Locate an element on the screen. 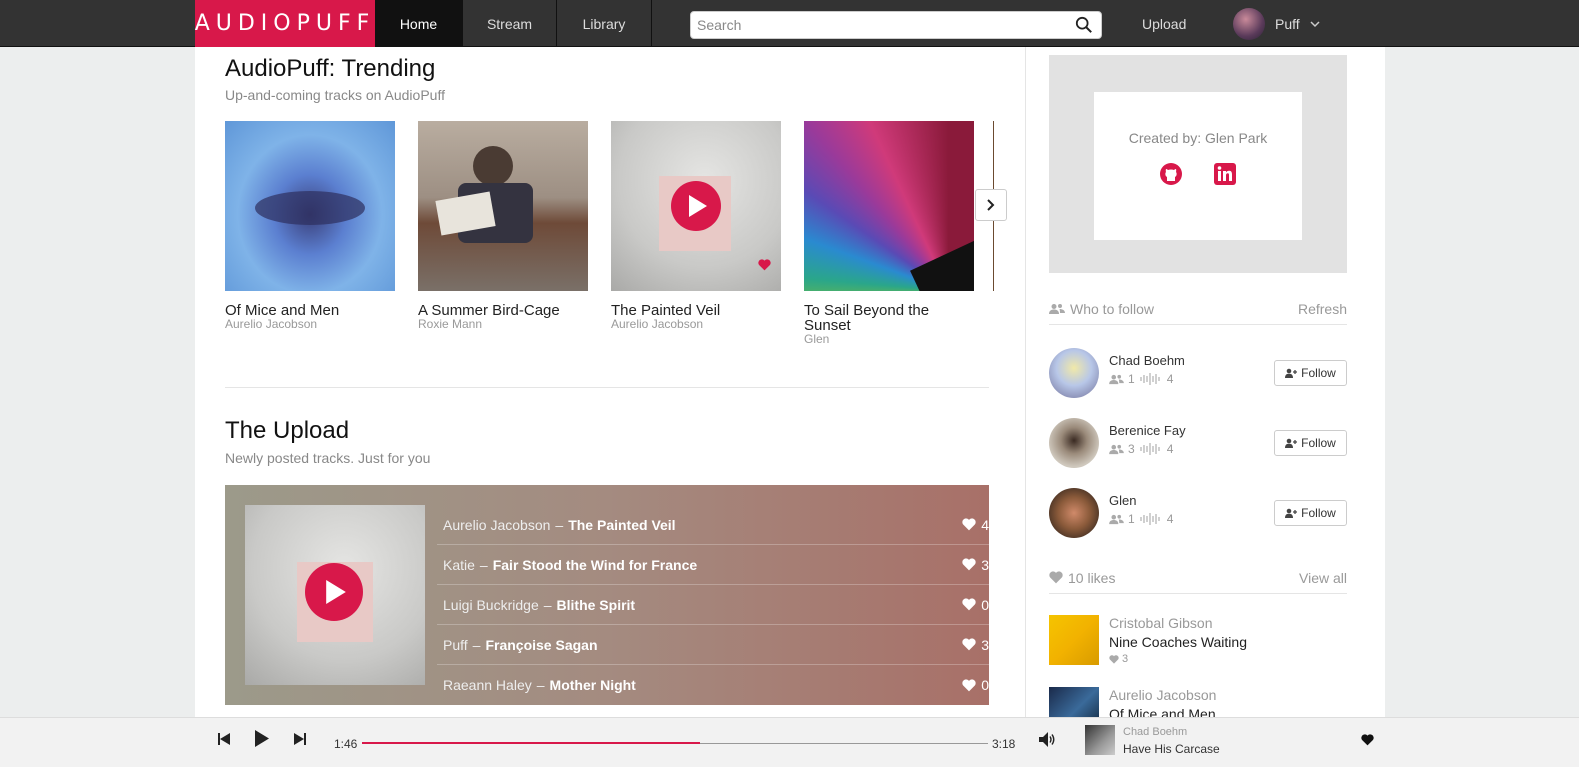  progress-bar is located at coordinates (675, 743).